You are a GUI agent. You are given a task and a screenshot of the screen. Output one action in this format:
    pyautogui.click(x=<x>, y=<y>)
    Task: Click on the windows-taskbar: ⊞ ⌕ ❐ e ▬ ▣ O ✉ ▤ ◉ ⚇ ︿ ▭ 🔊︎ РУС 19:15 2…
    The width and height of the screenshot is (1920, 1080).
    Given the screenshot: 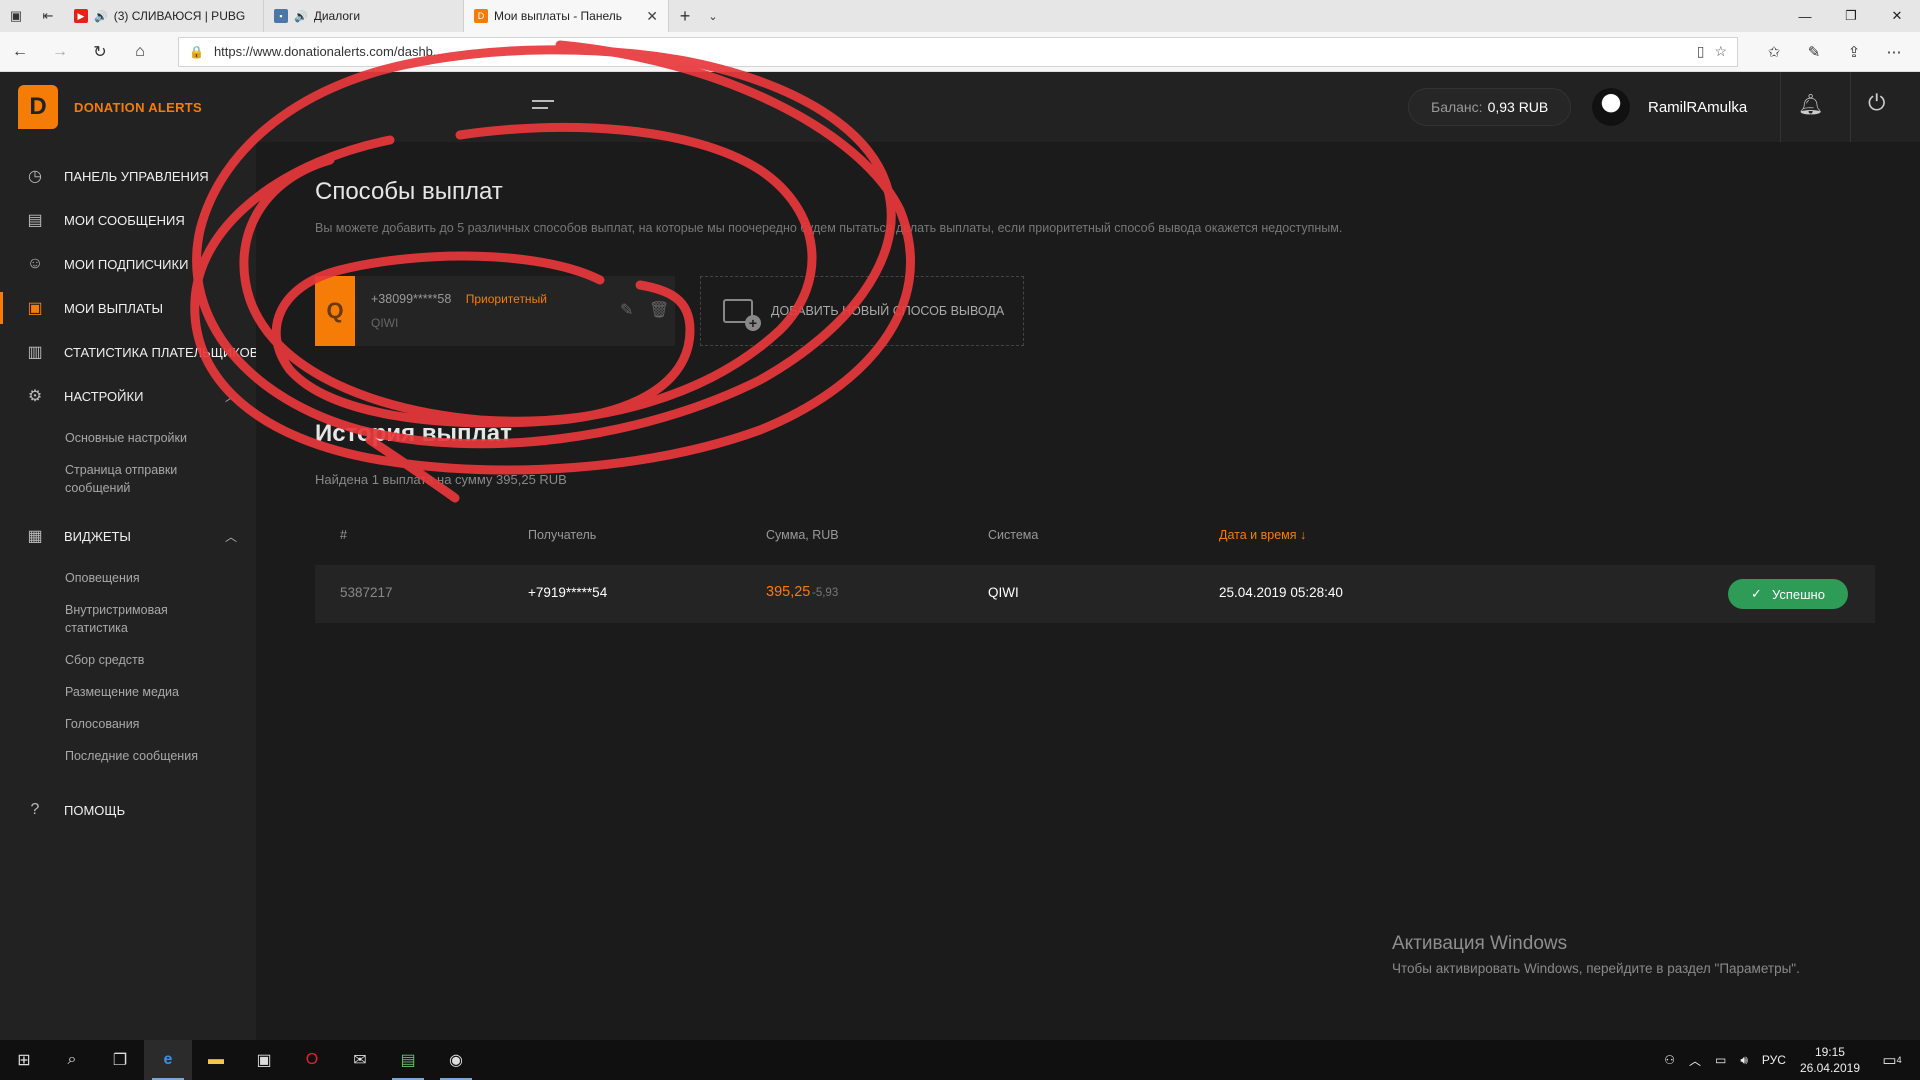 What is the action you would take?
    pyautogui.click(x=960, y=1060)
    